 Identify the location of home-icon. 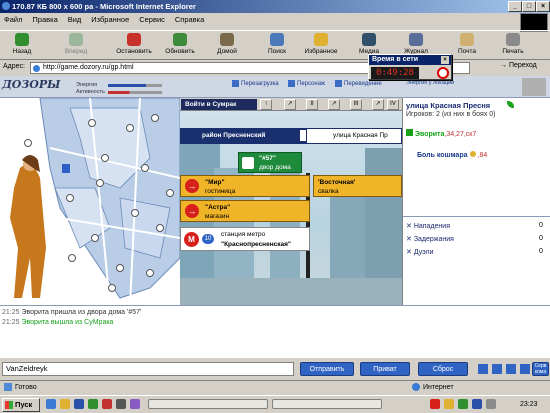
(227, 39).